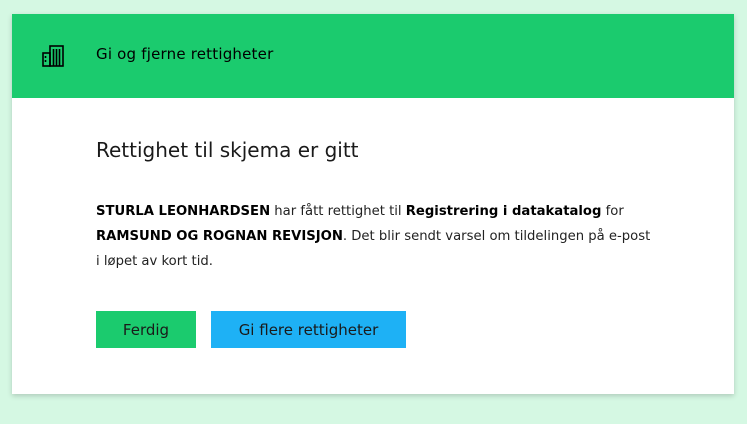 The height and width of the screenshot is (424, 747). Describe the element at coordinates (183, 211) in the screenshot. I see `person-name: STURLA LEONHARDSEN` at that location.